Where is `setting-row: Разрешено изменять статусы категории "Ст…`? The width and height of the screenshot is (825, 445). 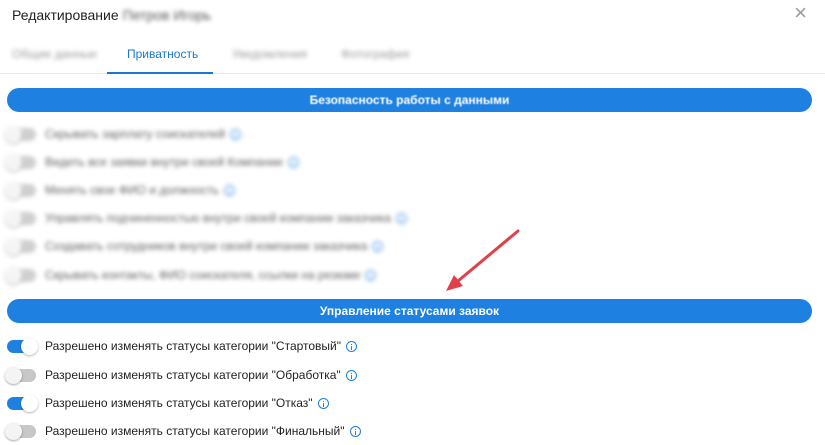
setting-row: Разрешено изменять статусы категории "Ст… is located at coordinates (182, 346).